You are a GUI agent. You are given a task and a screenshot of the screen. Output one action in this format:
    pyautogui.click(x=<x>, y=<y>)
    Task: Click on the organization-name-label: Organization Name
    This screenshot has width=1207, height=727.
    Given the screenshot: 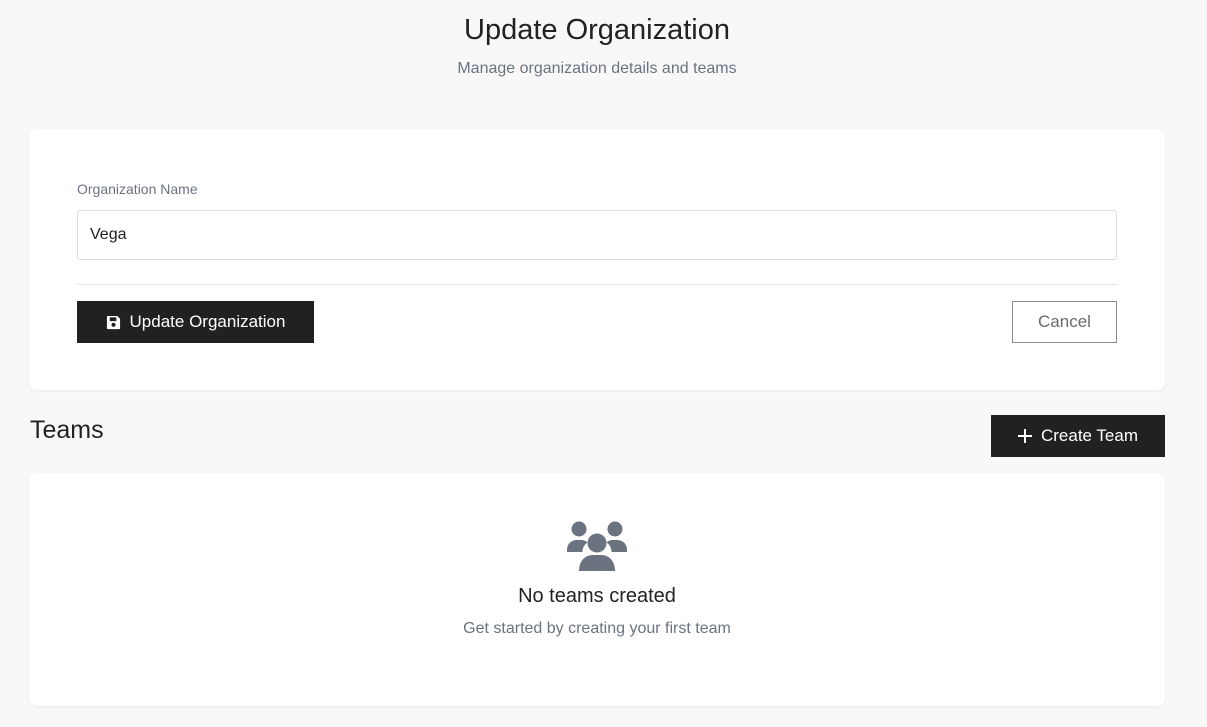 What is the action you would take?
    pyautogui.click(x=137, y=189)
    